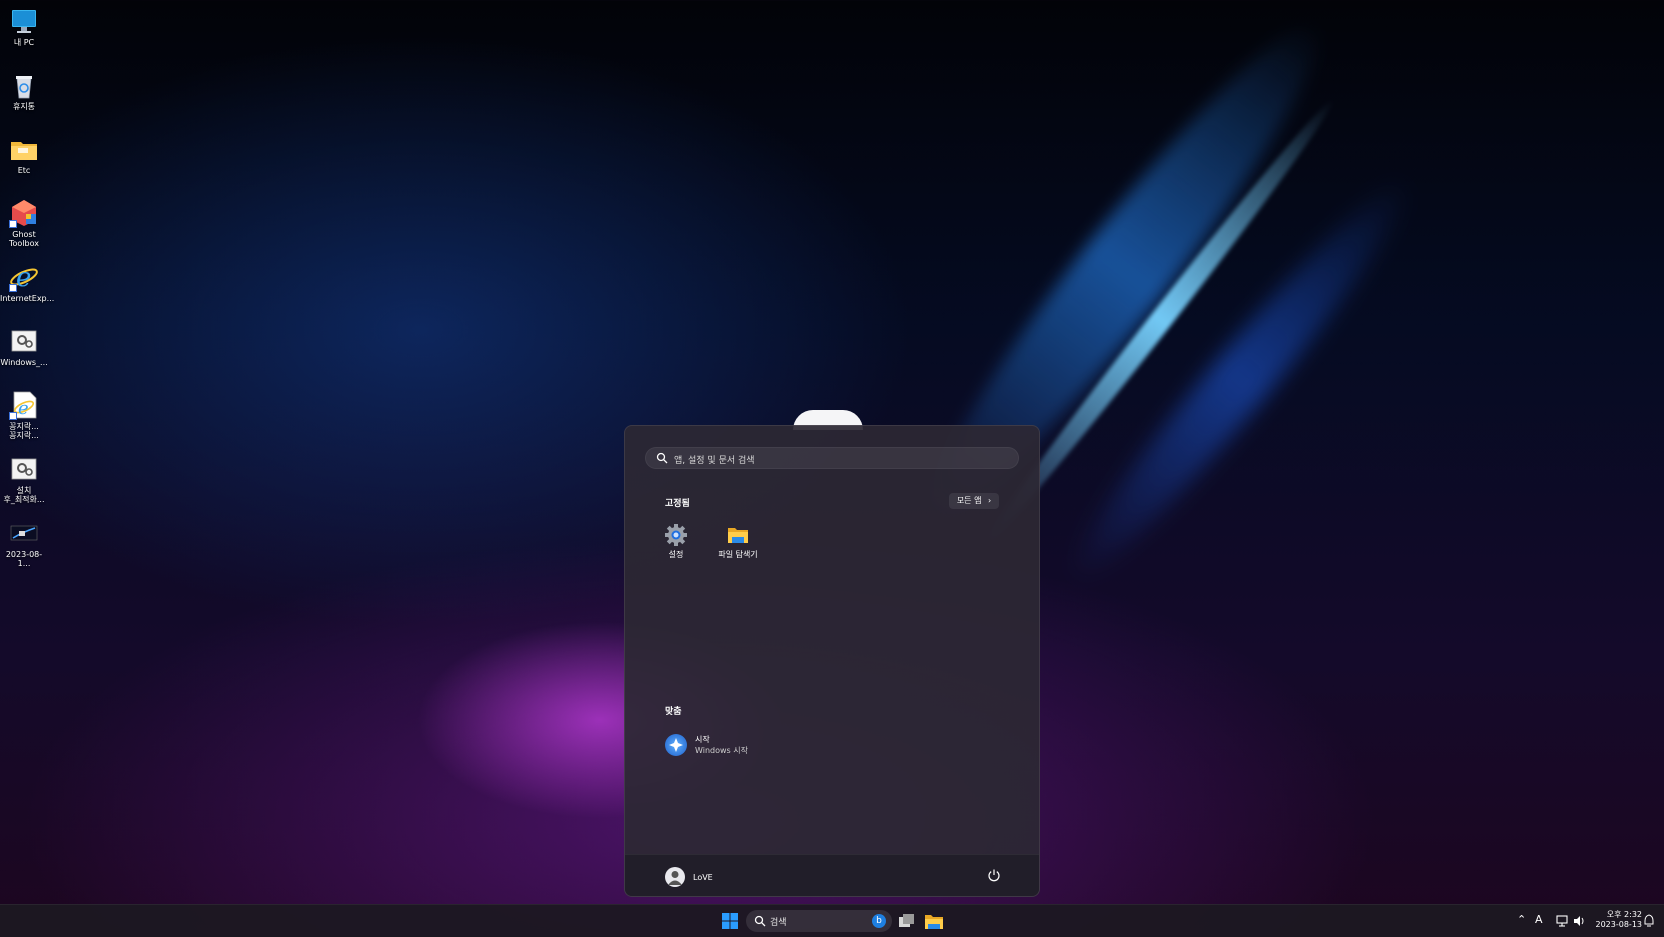 The height and width of the screenshot is (937, 1664). I want to click on notification-icon, so click(1649, 921).